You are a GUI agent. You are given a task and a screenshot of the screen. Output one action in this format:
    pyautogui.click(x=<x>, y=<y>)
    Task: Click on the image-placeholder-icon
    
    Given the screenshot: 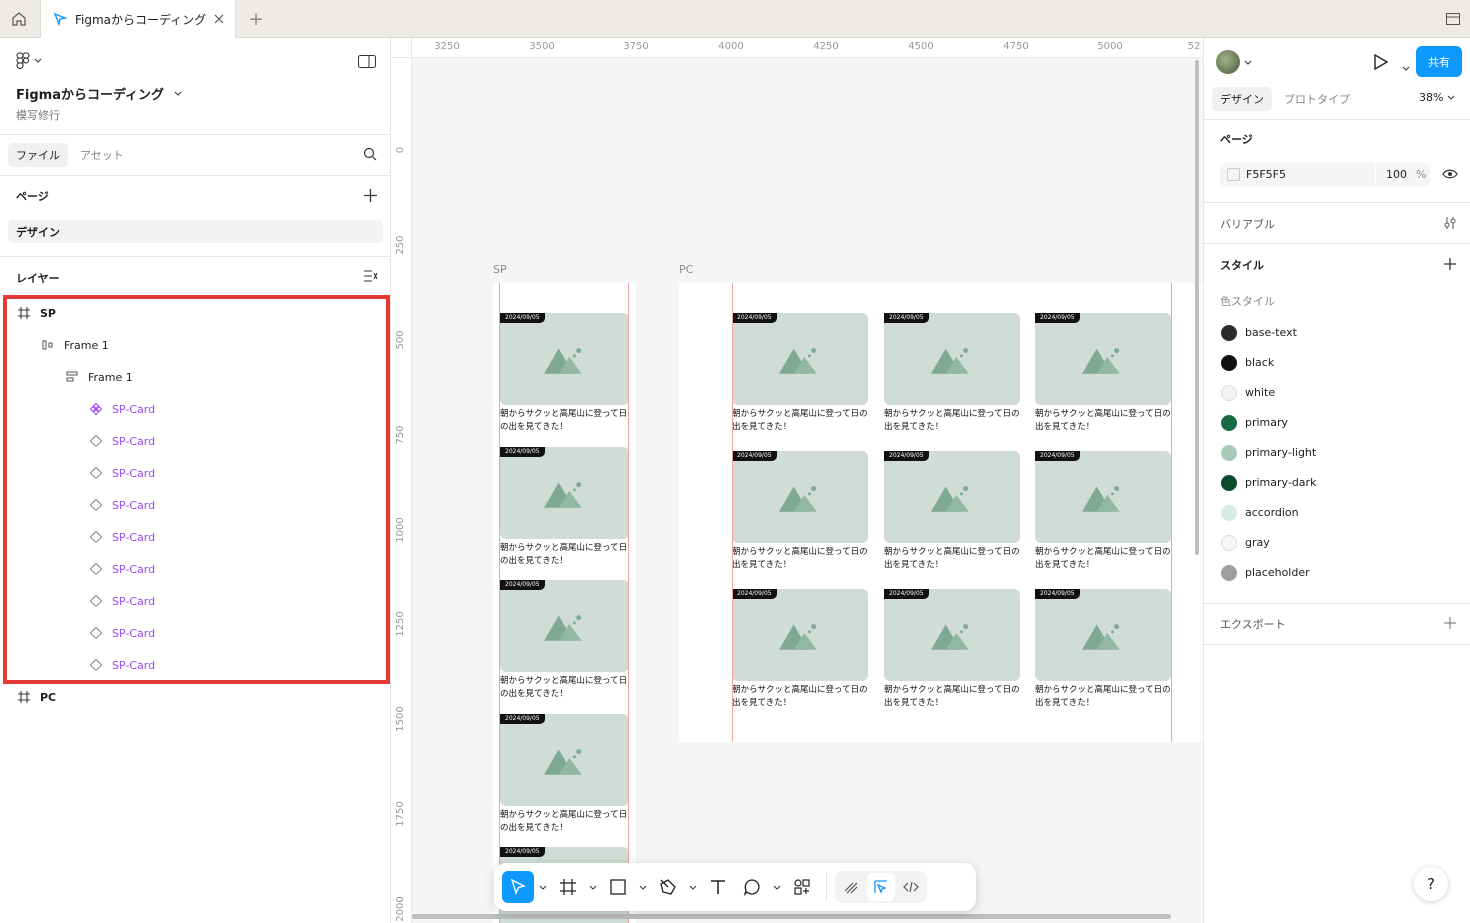 What is the action you would take?
    pyautogui.click(x=562, y=361)
    